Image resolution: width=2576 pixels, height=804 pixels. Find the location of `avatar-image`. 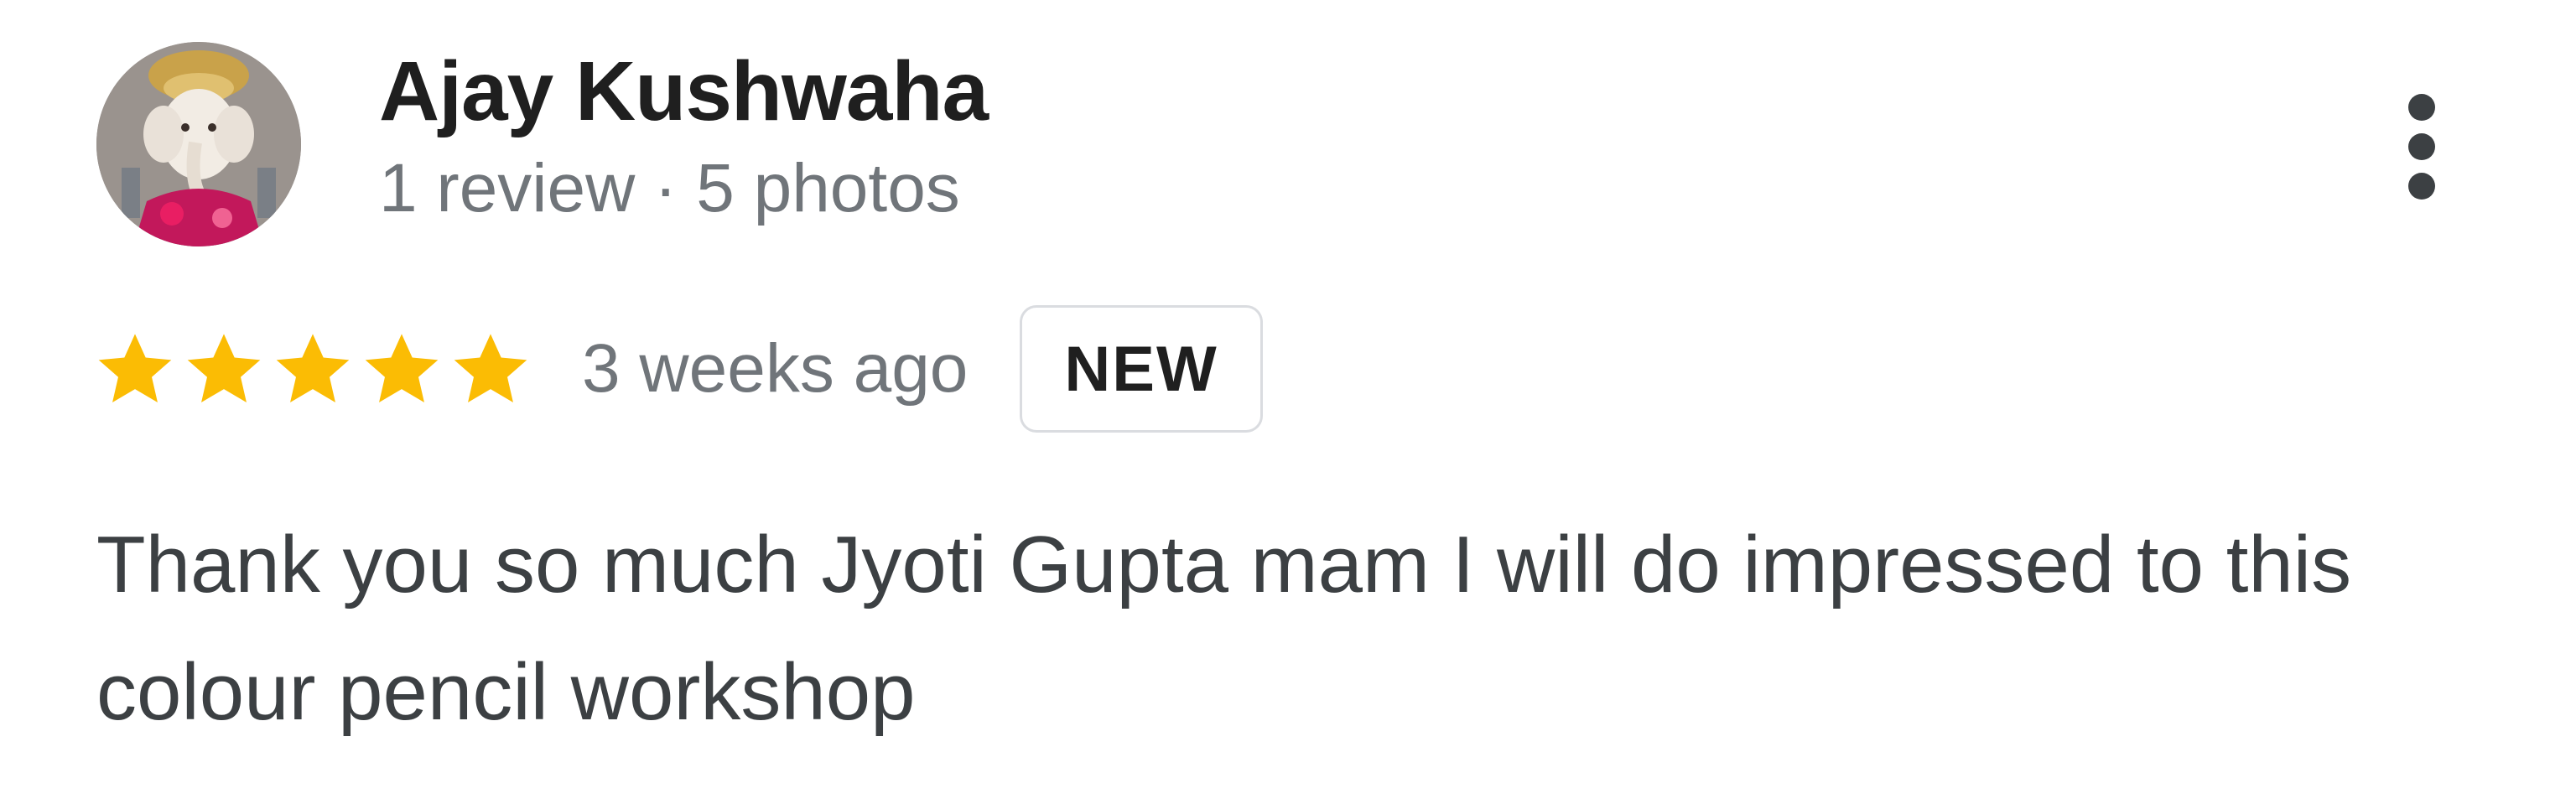

avatar-image is located at coordinates (198, 144).